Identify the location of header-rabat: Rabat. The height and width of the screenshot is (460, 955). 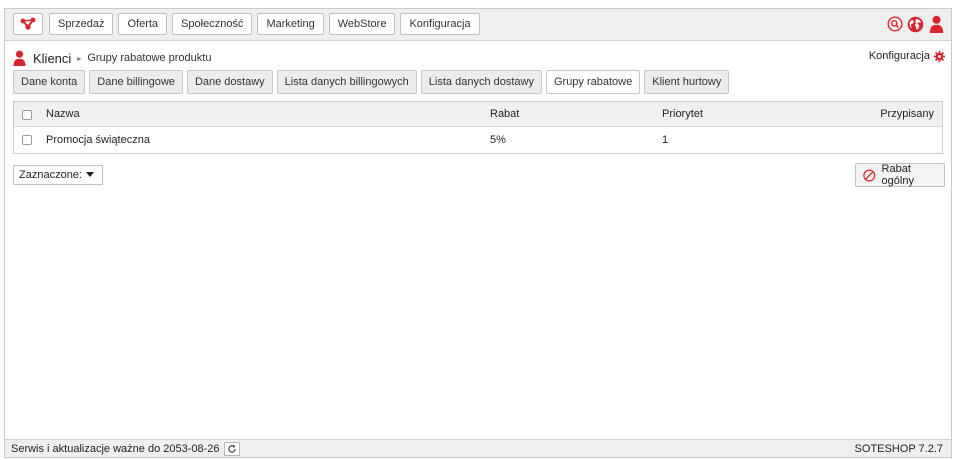
(504, 114).